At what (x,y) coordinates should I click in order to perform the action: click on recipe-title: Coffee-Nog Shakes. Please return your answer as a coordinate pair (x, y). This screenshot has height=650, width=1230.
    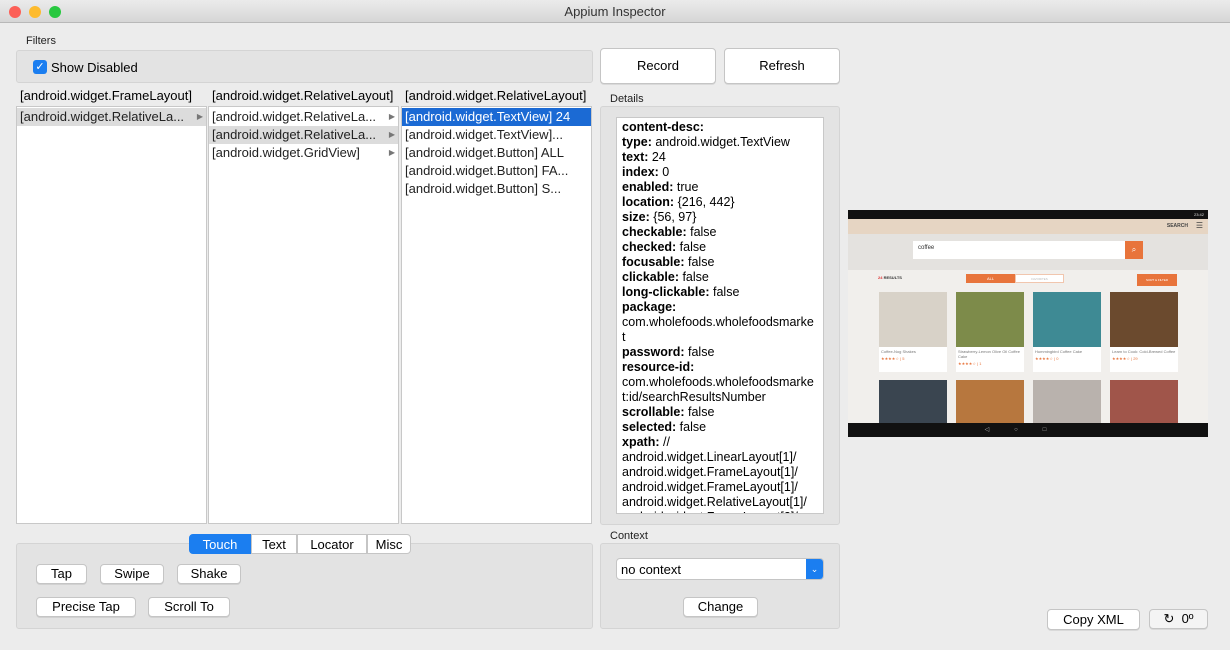
    Looking at the image, I should click on (898, 351).